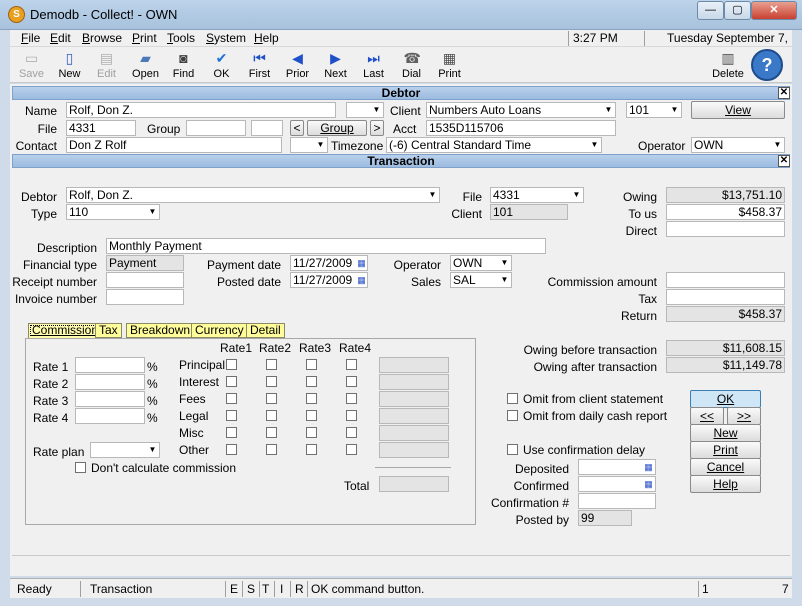  What do you see at coordinates (512, 398) in the screenshot?
I see `omit-client-checkbox` at bounding box center [512, 398].